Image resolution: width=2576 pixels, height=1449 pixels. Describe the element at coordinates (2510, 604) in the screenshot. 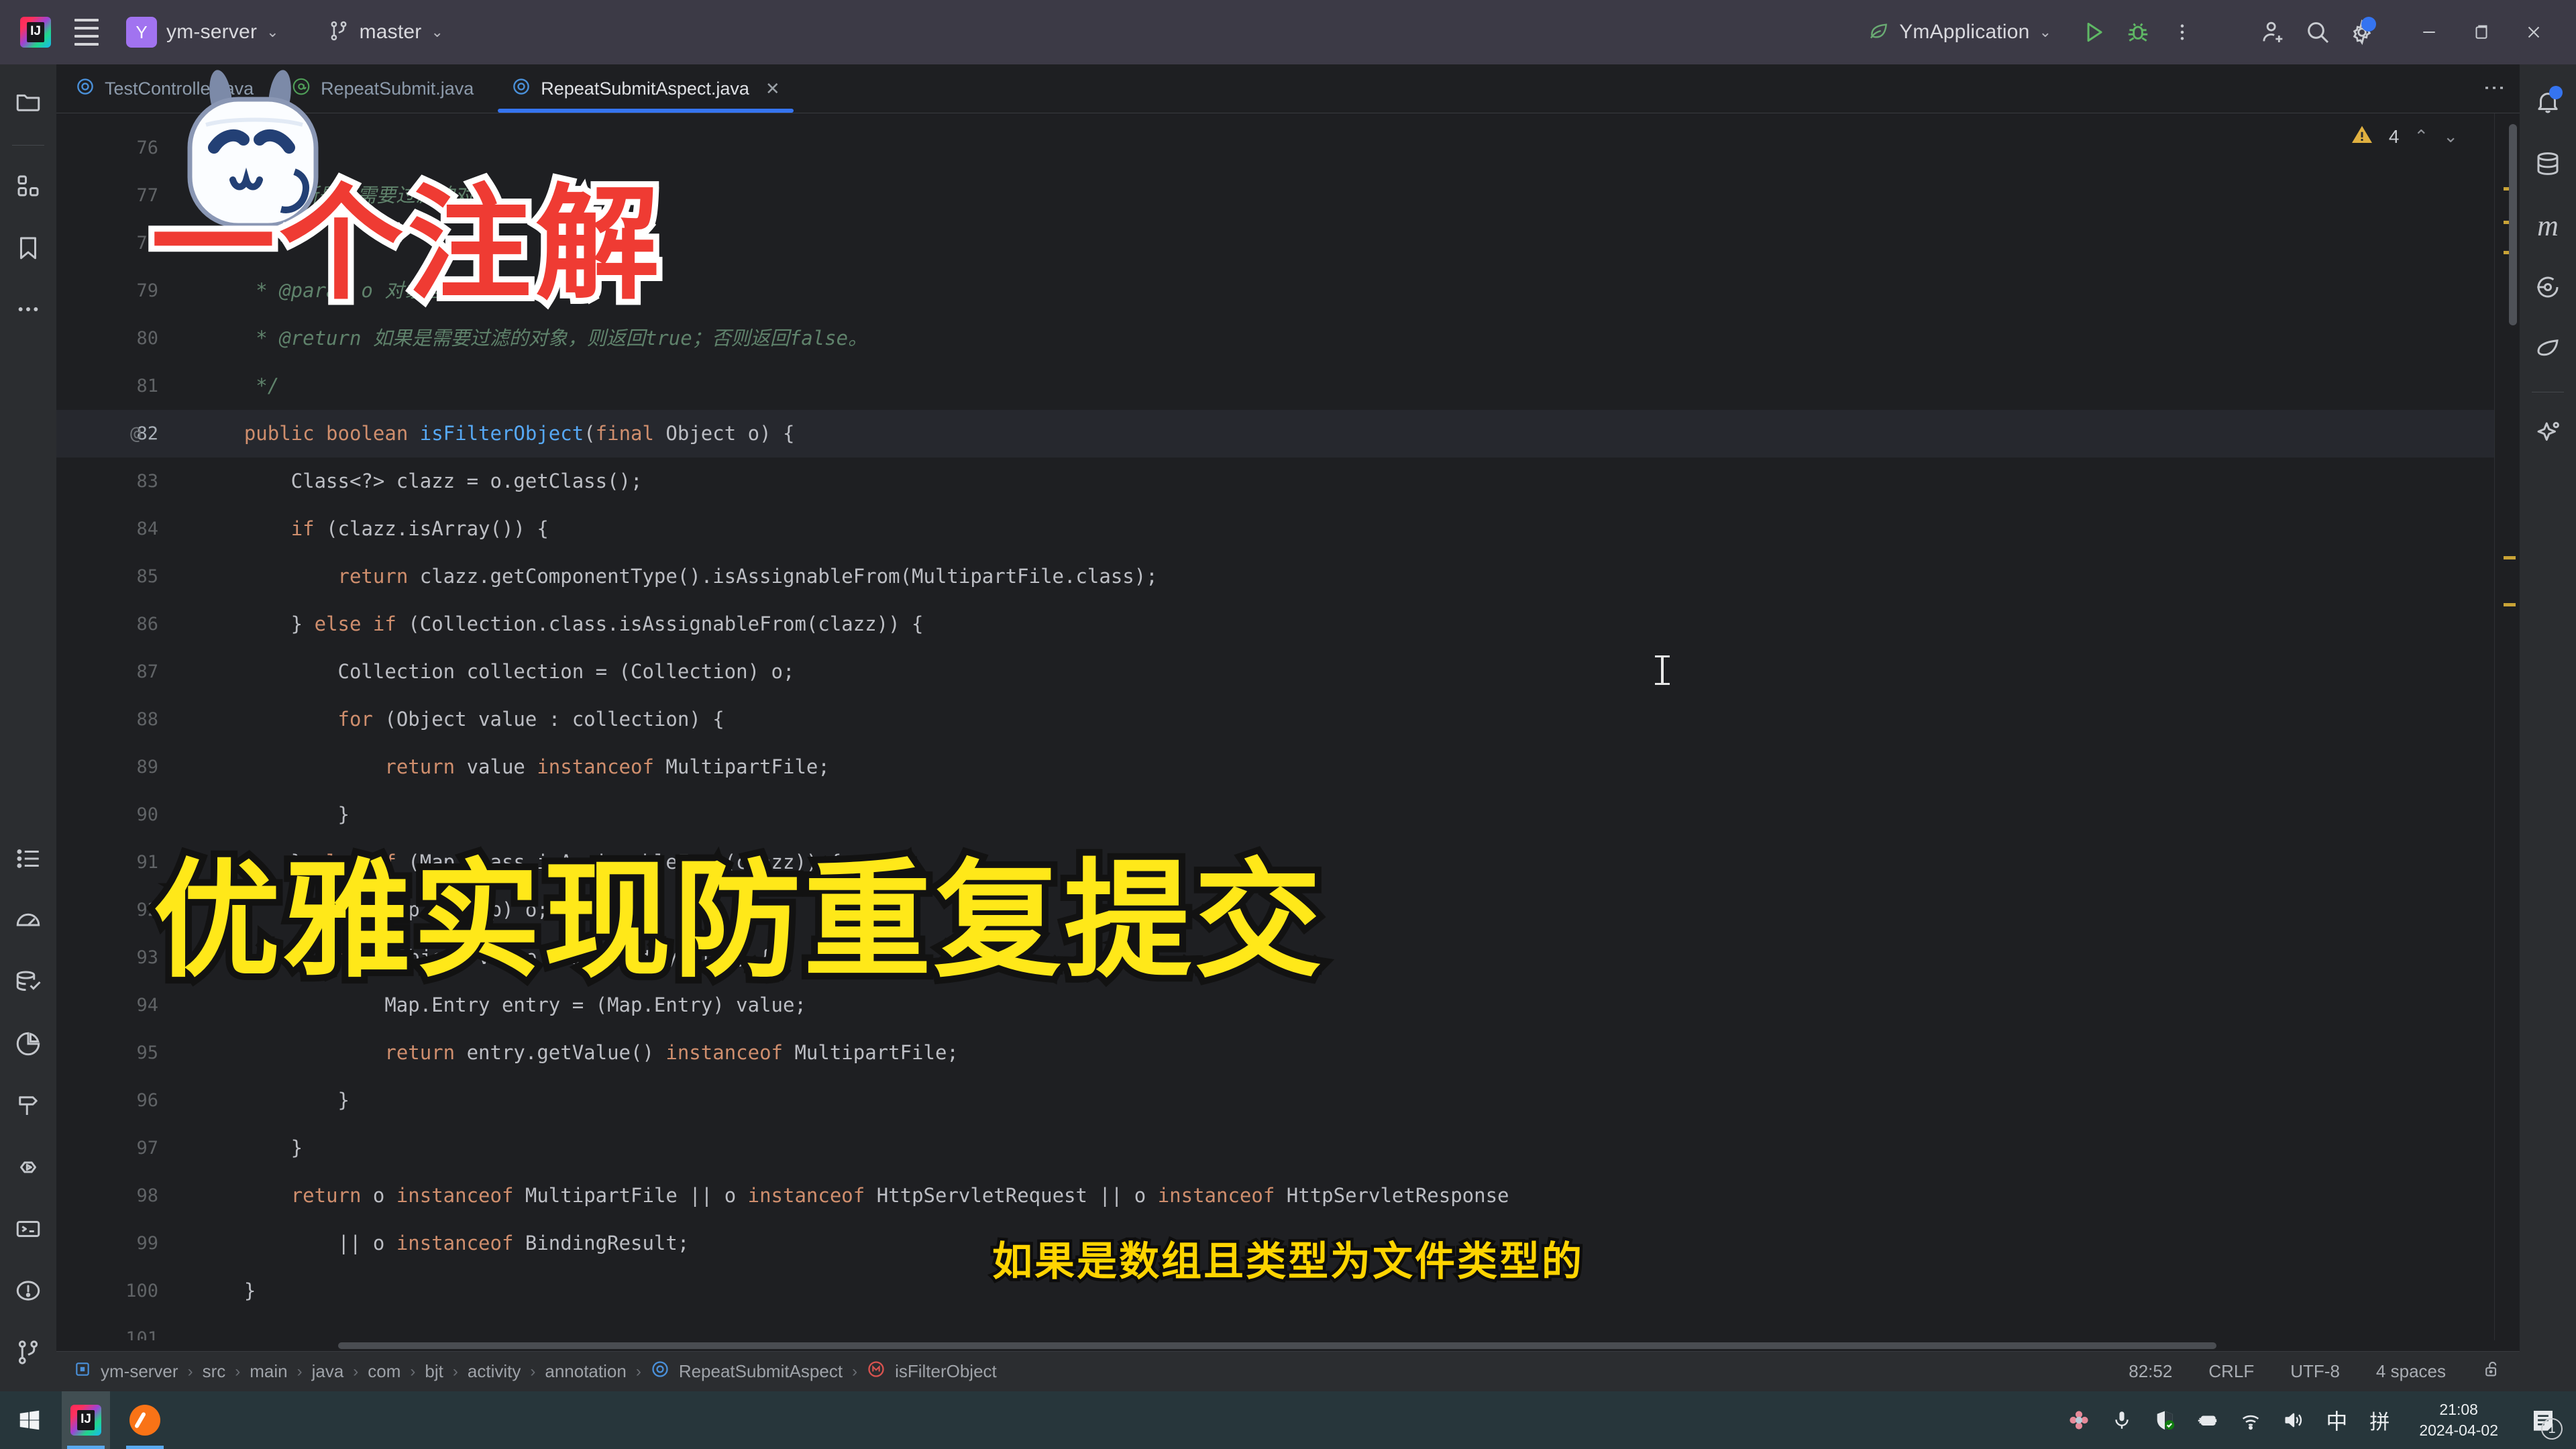

I see `warning-marker` at that location.